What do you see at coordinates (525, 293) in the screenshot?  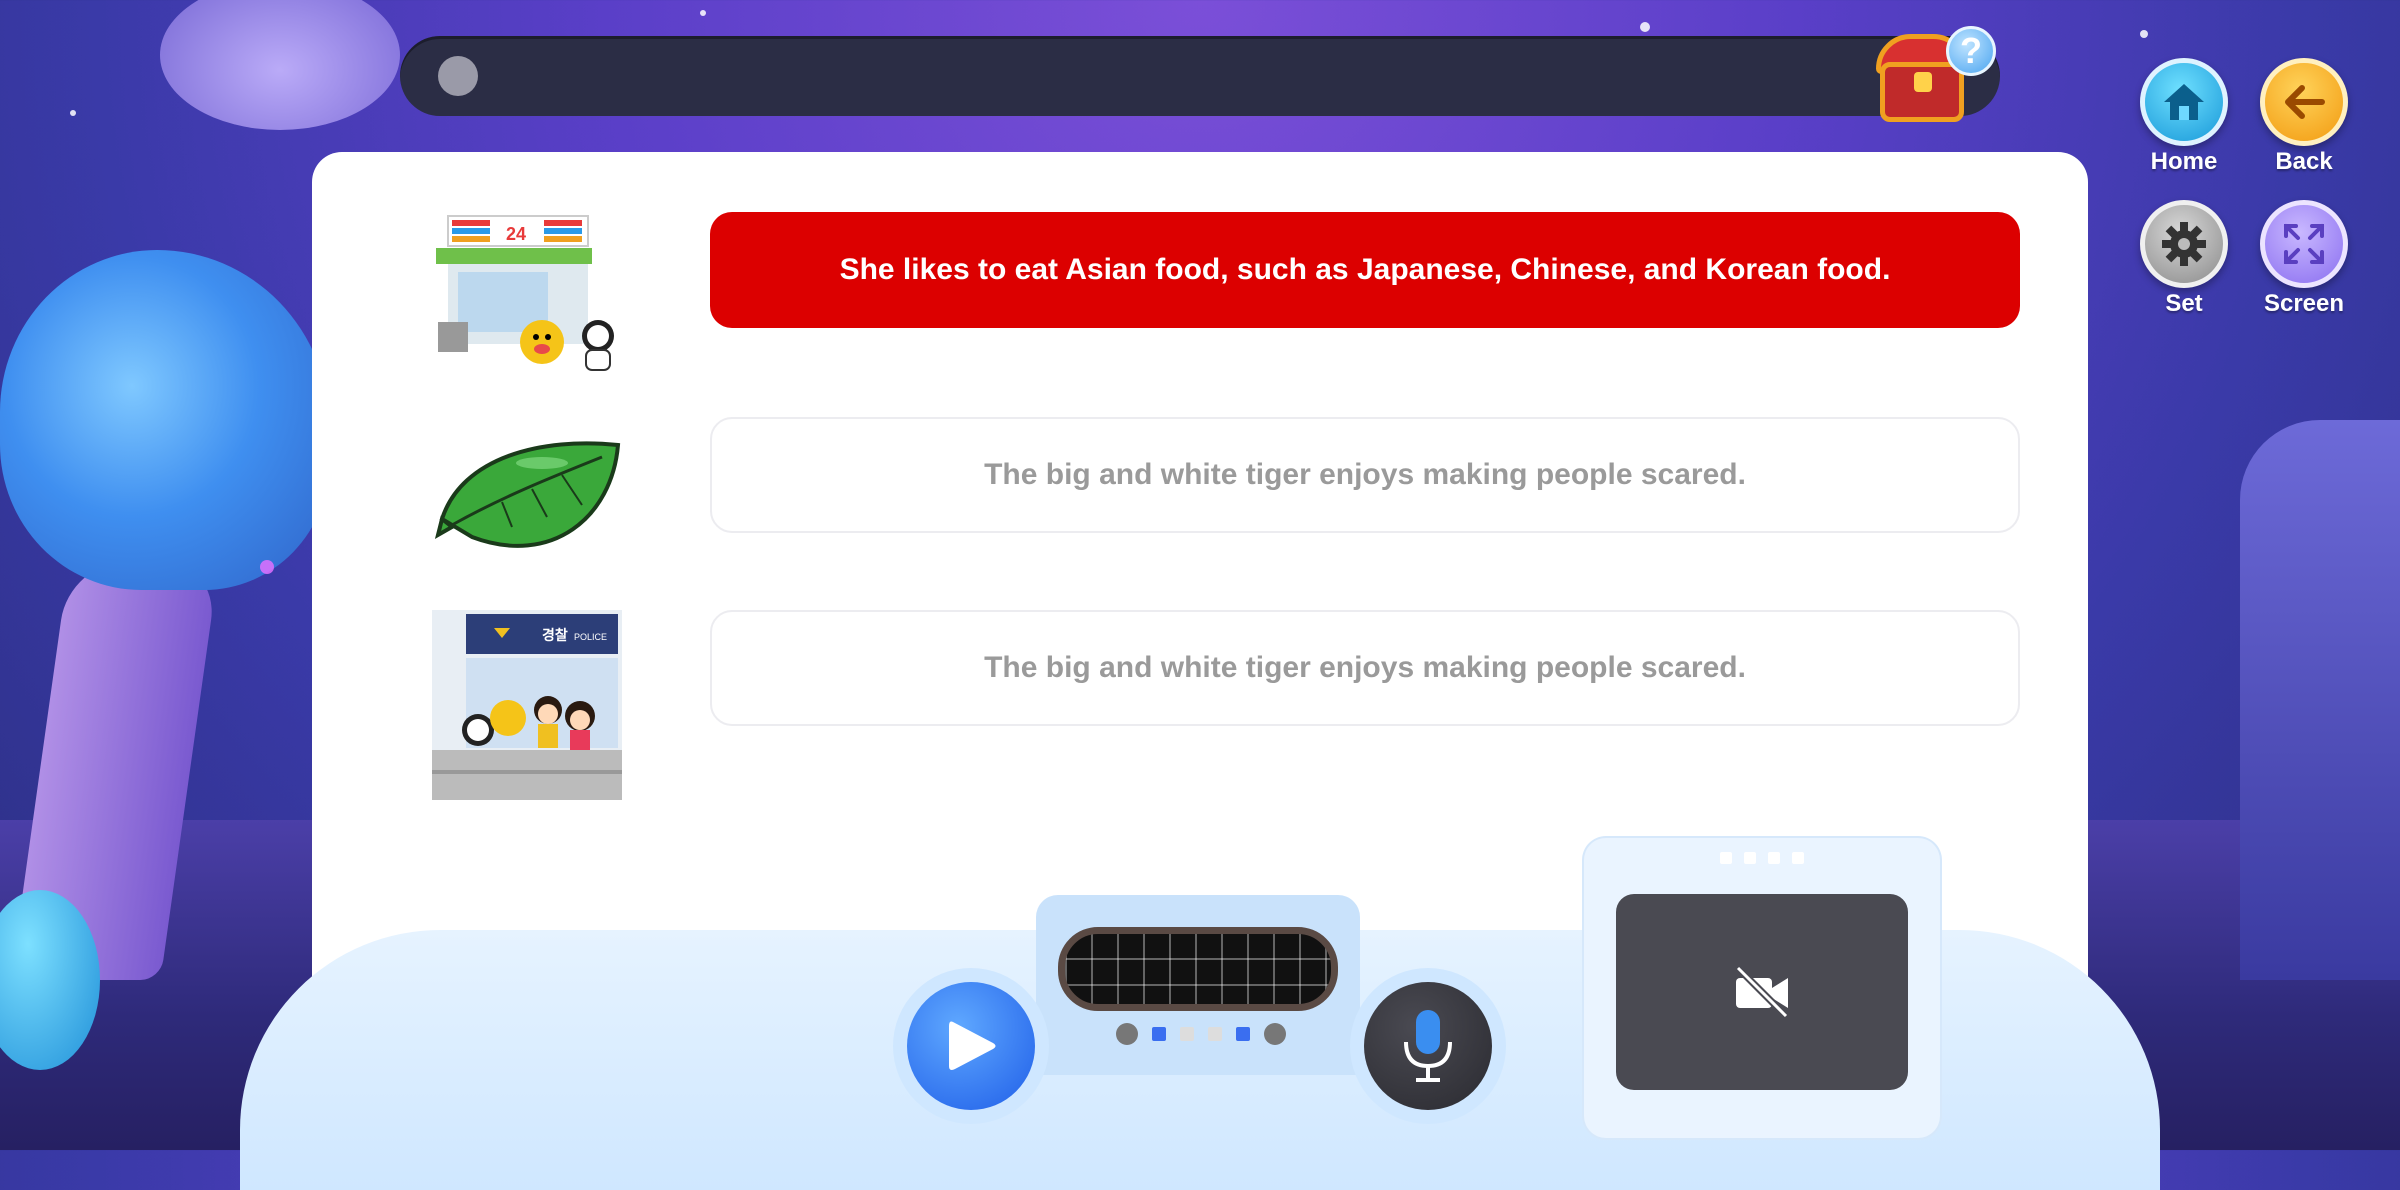 I see `convenience-store-illustration: 24` at bounding box center [525, 293].